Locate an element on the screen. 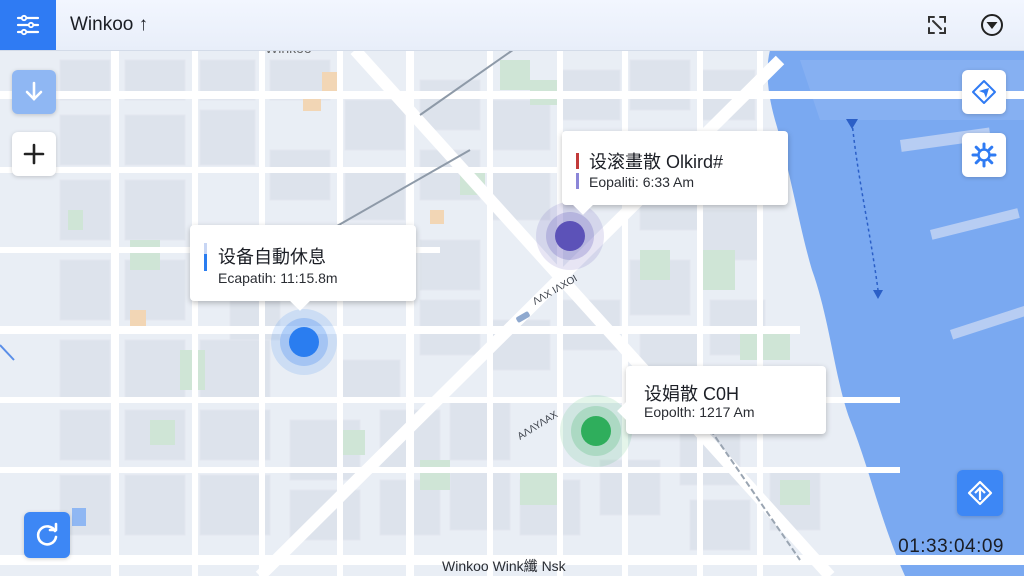 The image size is (1024, 576). plus-icon is located at coordinates (34, 154).